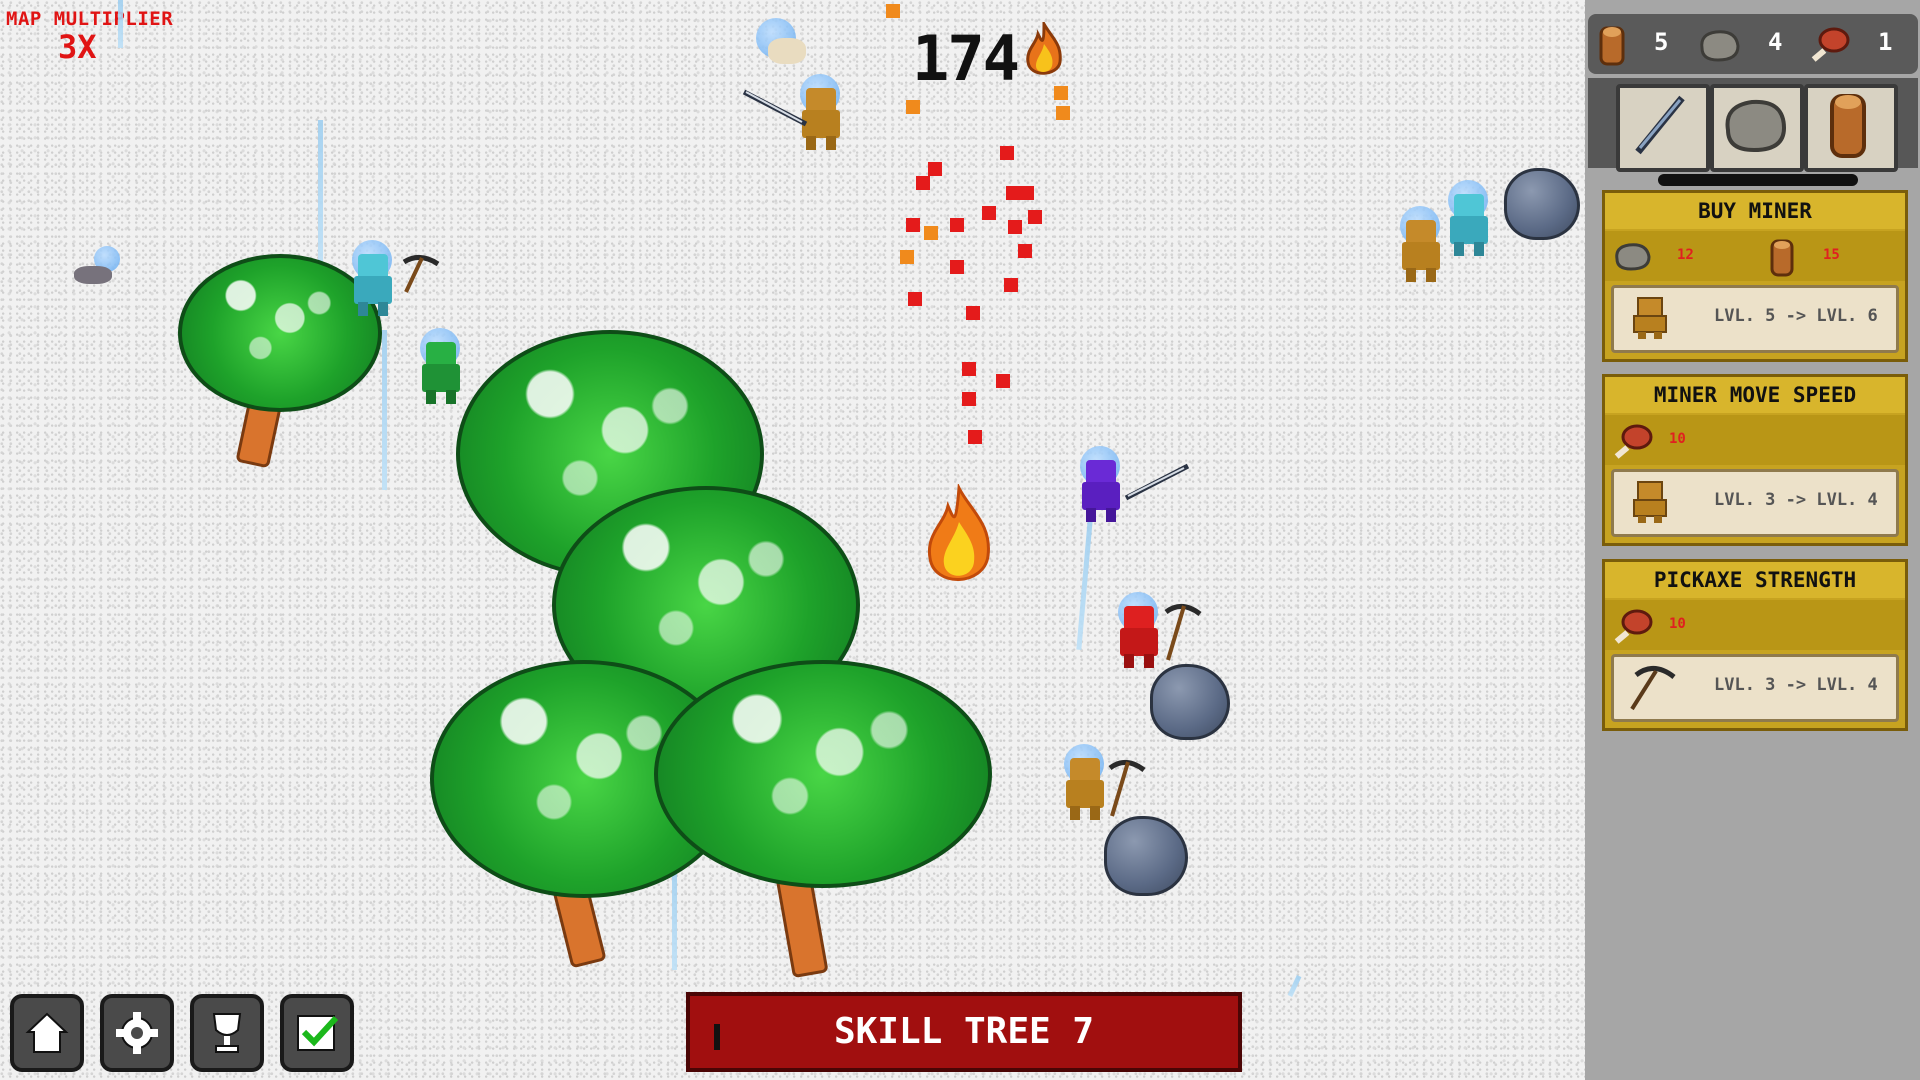 The width and height of the screenshot is (1920, 1080). I want to click on trophy-icon, so click(227, 1033).